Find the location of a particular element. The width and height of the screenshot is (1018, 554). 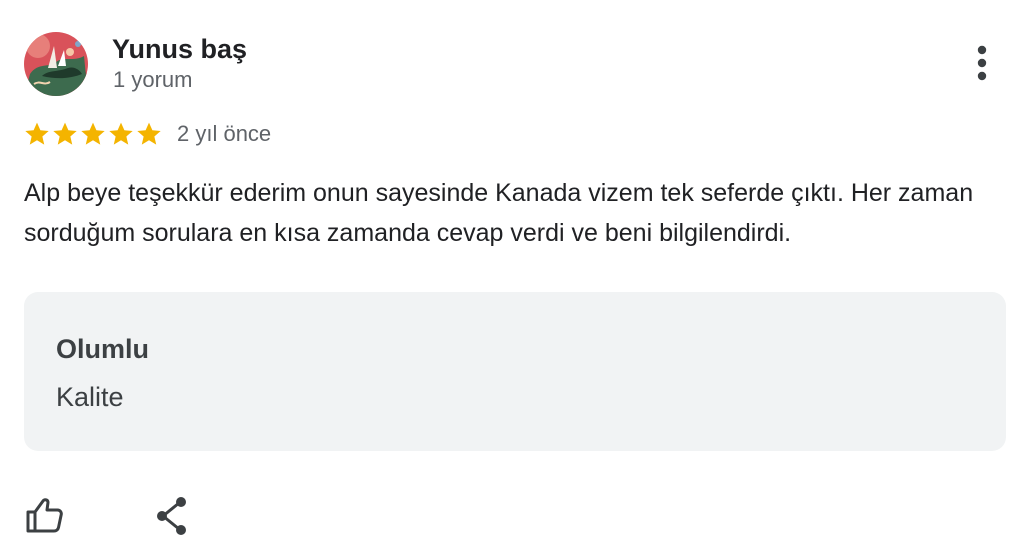

avatar is located at coordinates (56, 64).